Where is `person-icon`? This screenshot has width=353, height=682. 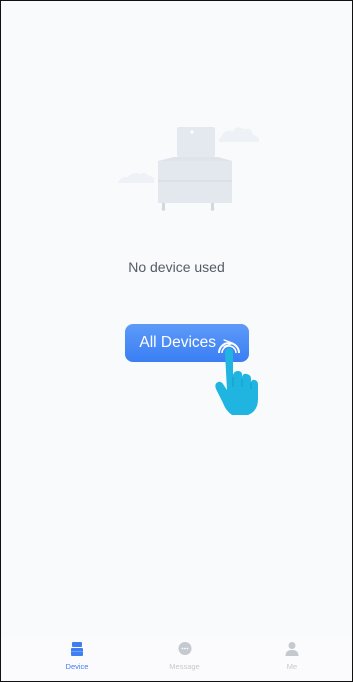
person-icon is located at coordinates (292, 649).